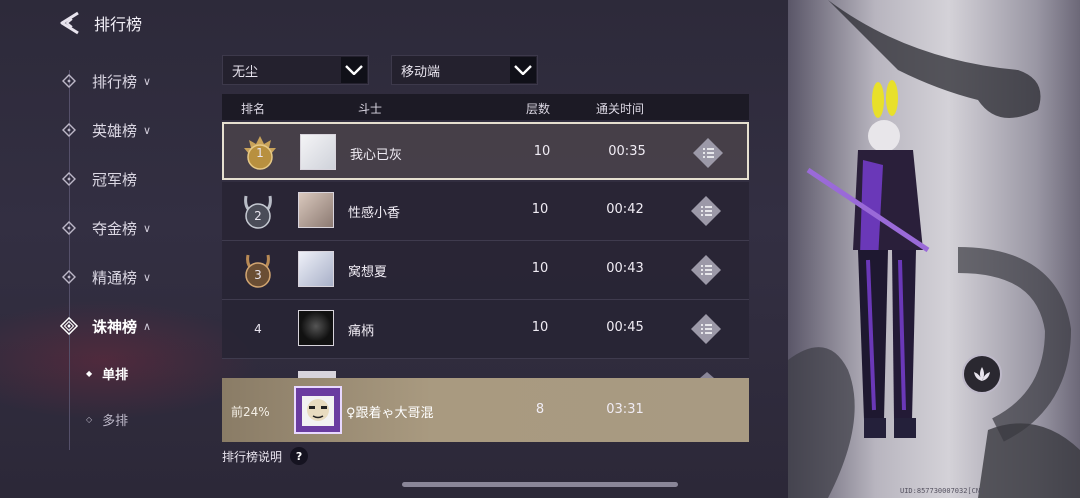  Describe the element at coordinates (620, 109) in the screenshot. I see `header-time: 通关时间` at that location.